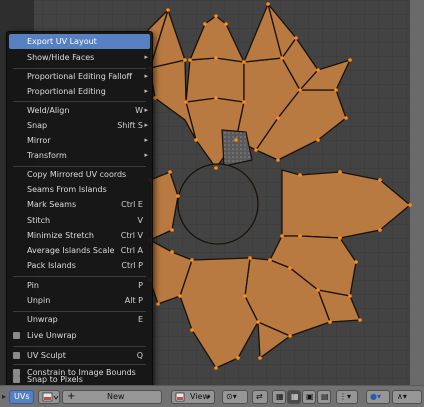 This screenshot has width=424, height=407. What do you see at coordinates (79, 189) in the screenshot?
I see `menu-item-seams-from-islands: Seams From Islands` at bounding box center [79, 189].